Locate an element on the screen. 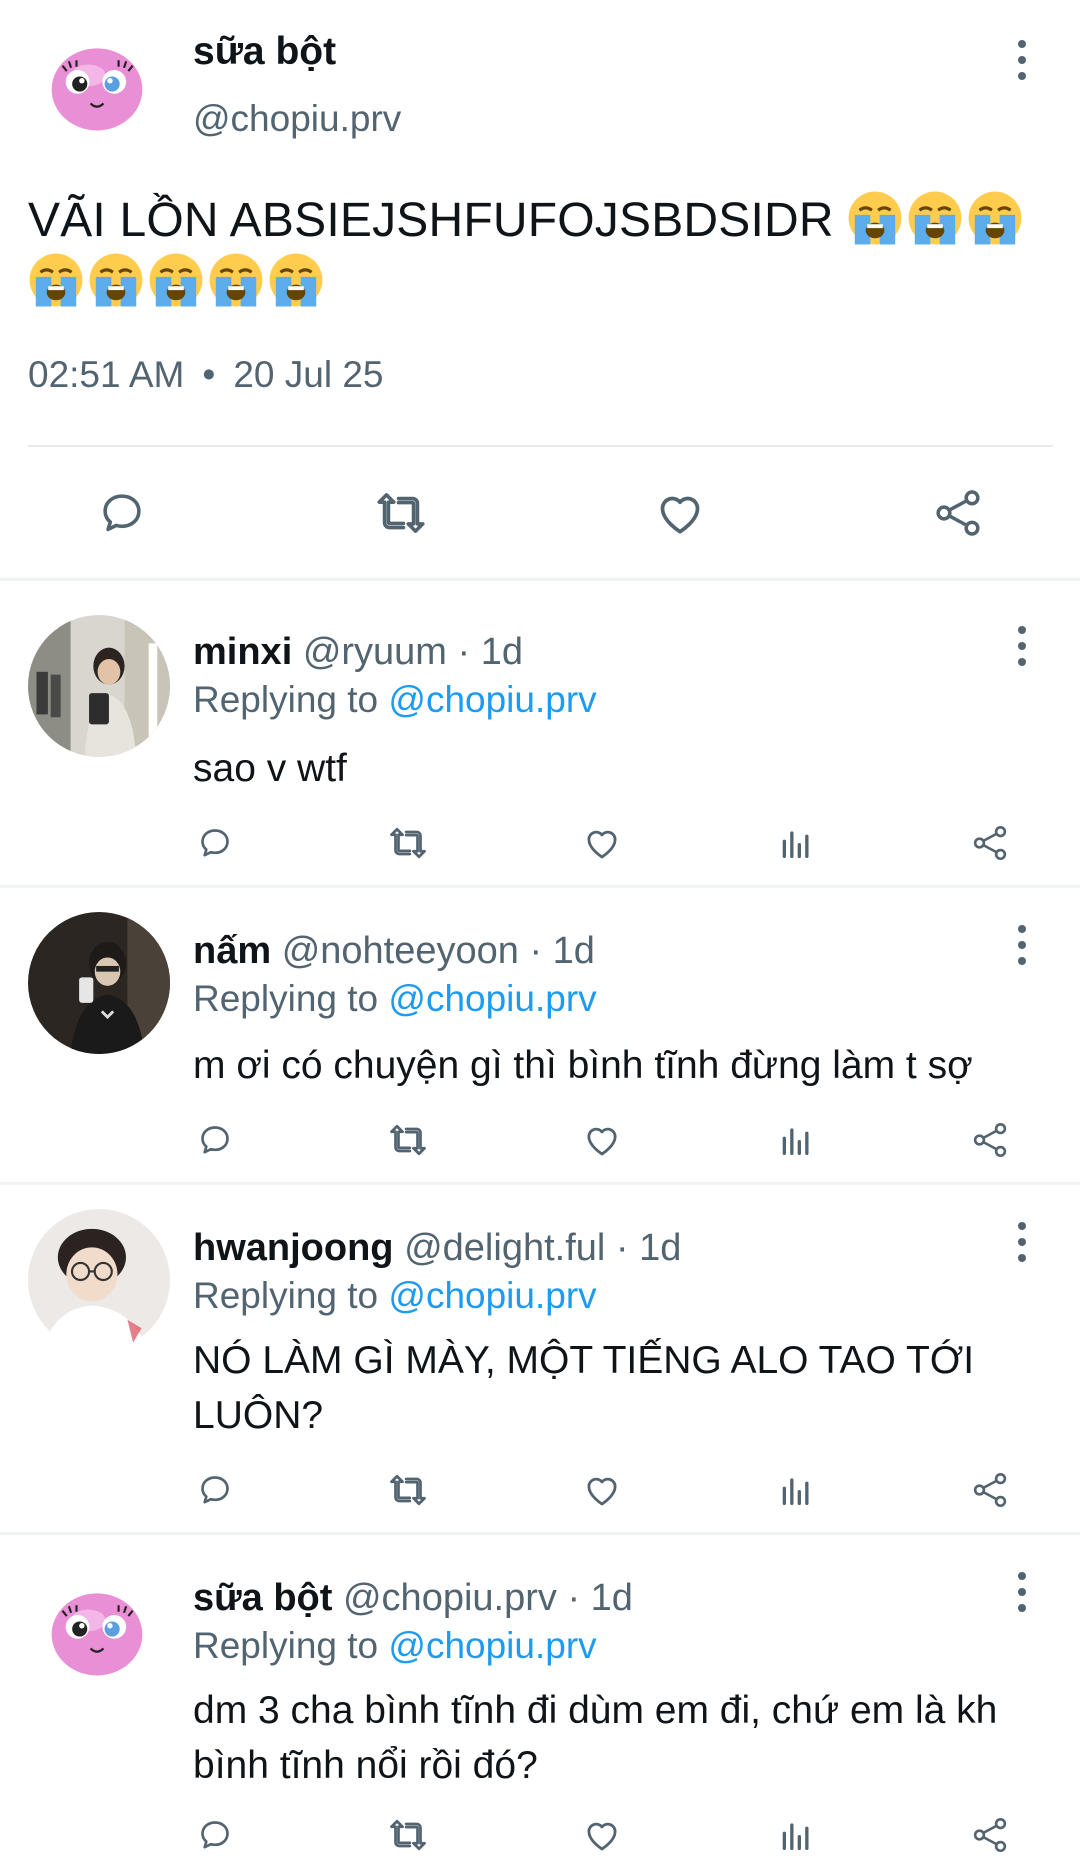 This screenshot has height=1876, width=1080. display-name: hwanjoong is located at coordinates (293, 1248).